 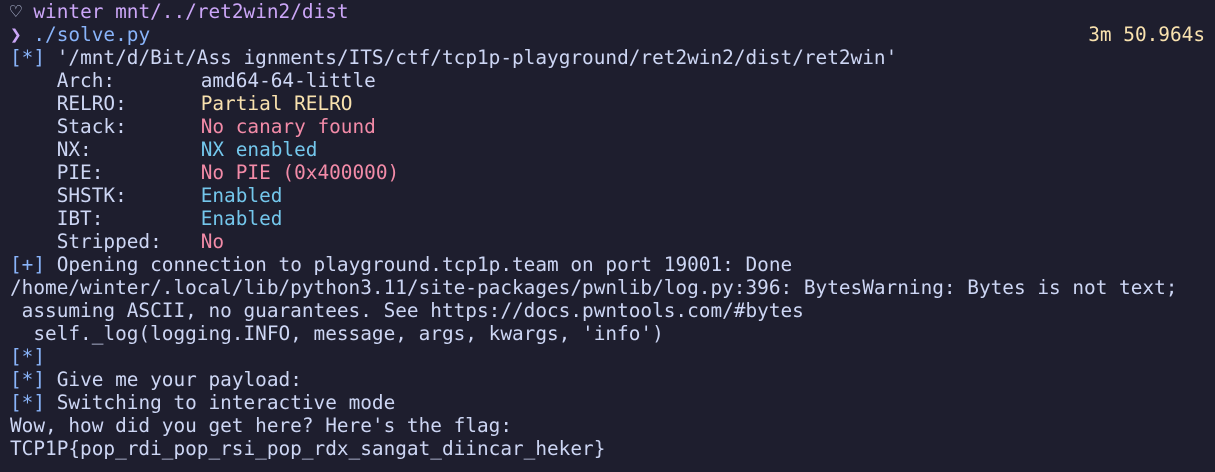 What do you see at coordinates (68, 11) in the screenshot?
I see `prompt-user: winter` at bounding box center [68, 11].